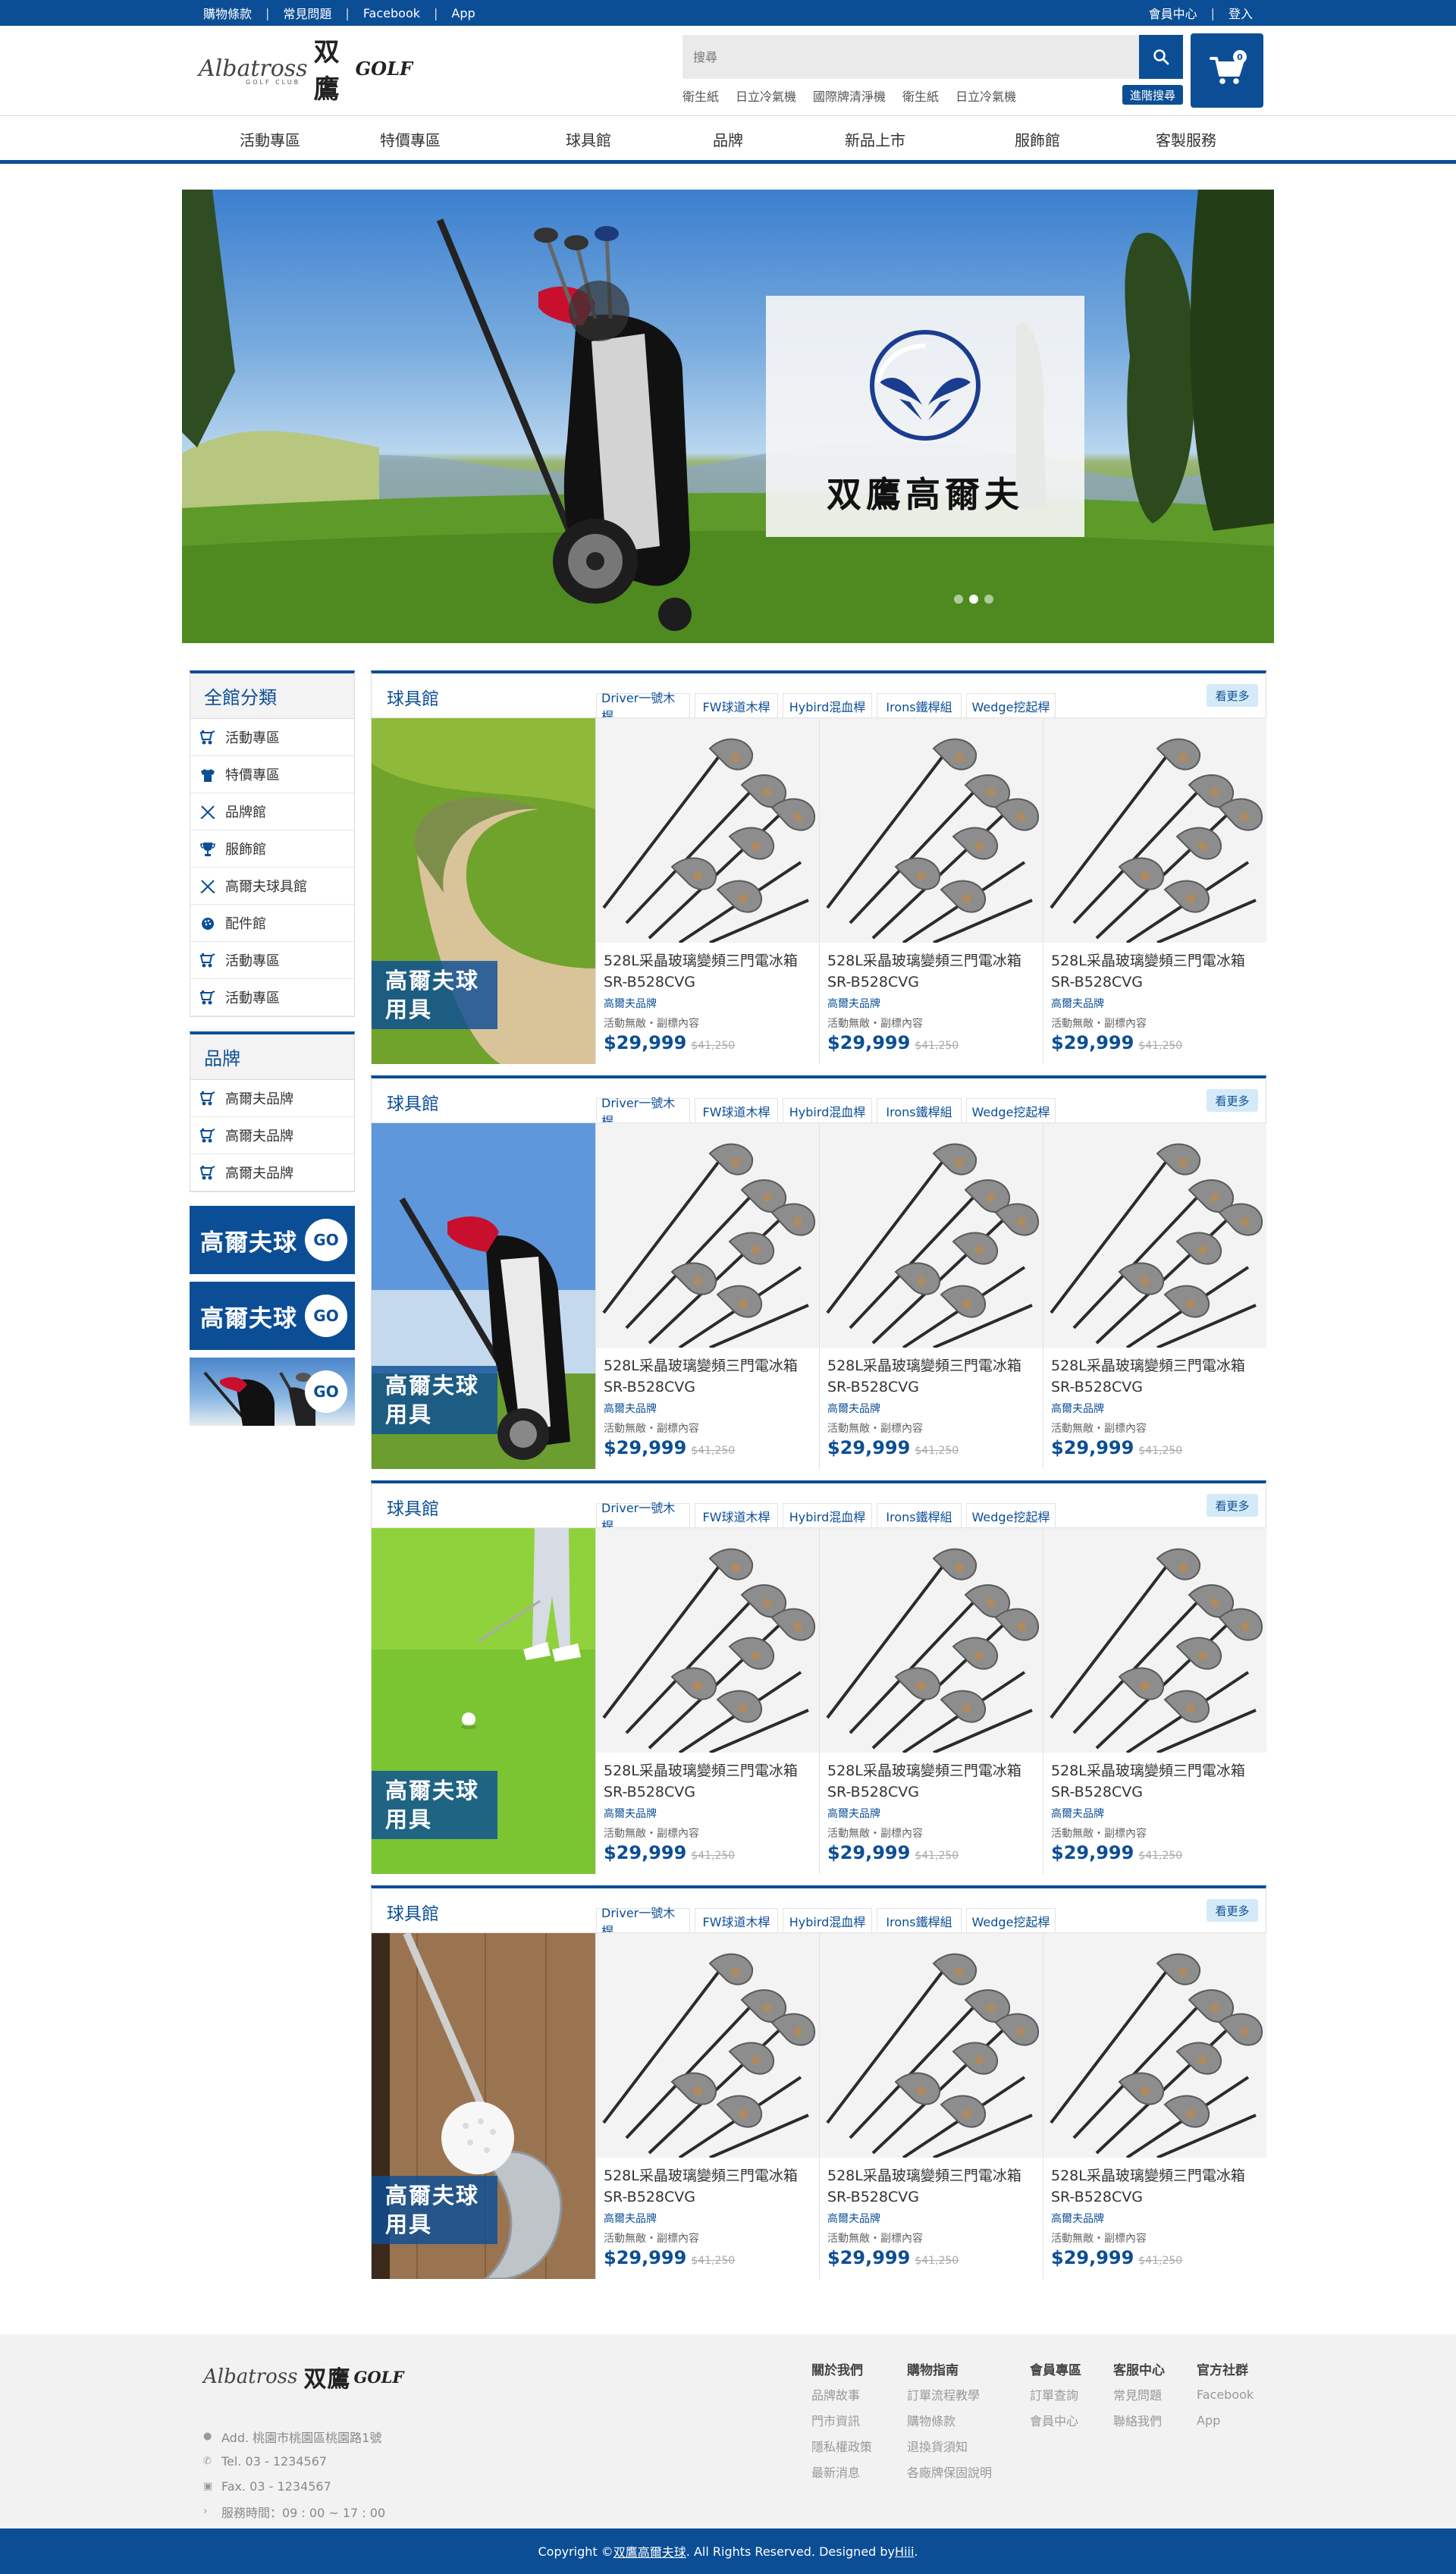 This screenshot has height=2574, width=1456. I want to click on login-link: 登入, so click(1240, 13).